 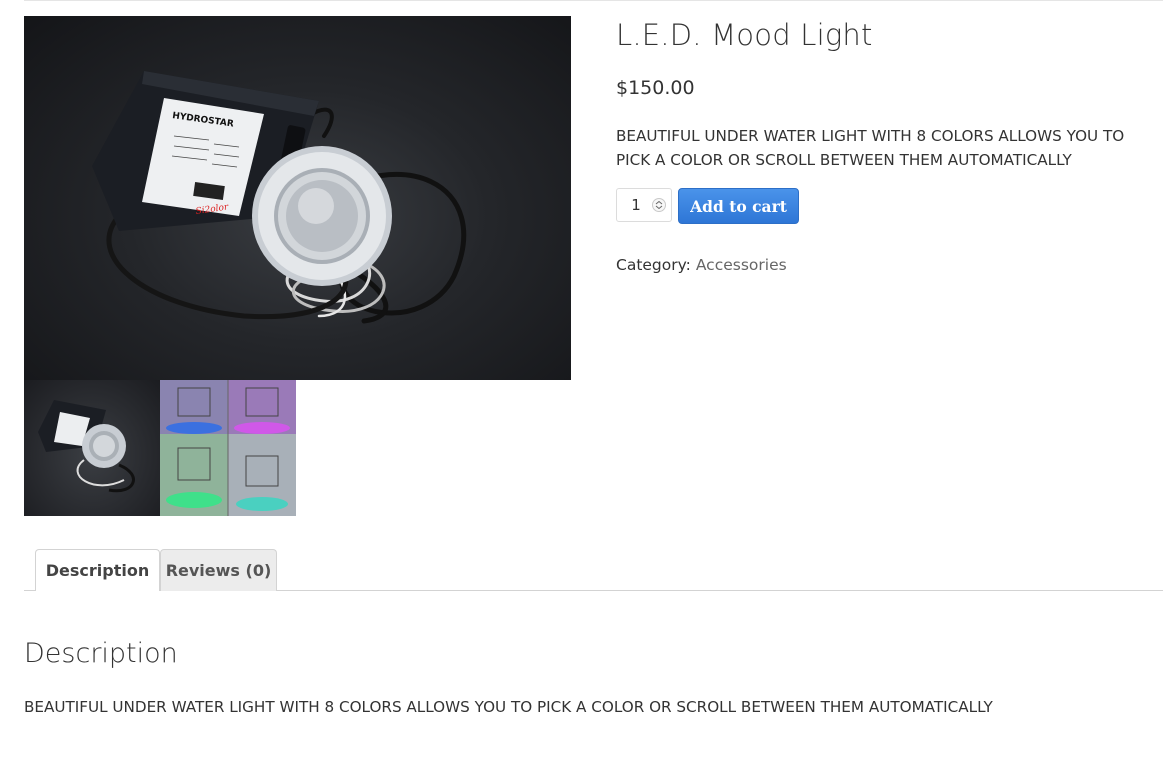 I want to click on quantity-field, so click(x=644, y=205).